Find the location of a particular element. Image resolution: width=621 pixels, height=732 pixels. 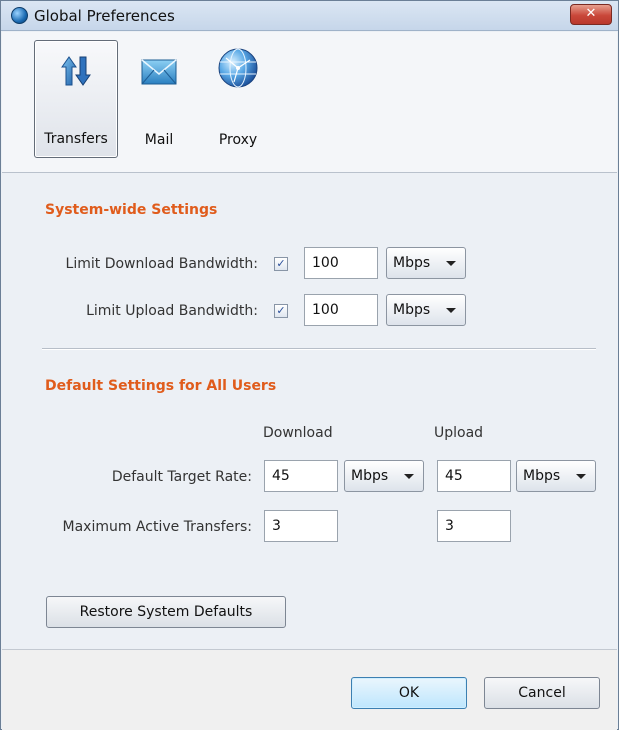

system-wide-settings-heading: System-wide Settings is located at coordinates (131, 210).